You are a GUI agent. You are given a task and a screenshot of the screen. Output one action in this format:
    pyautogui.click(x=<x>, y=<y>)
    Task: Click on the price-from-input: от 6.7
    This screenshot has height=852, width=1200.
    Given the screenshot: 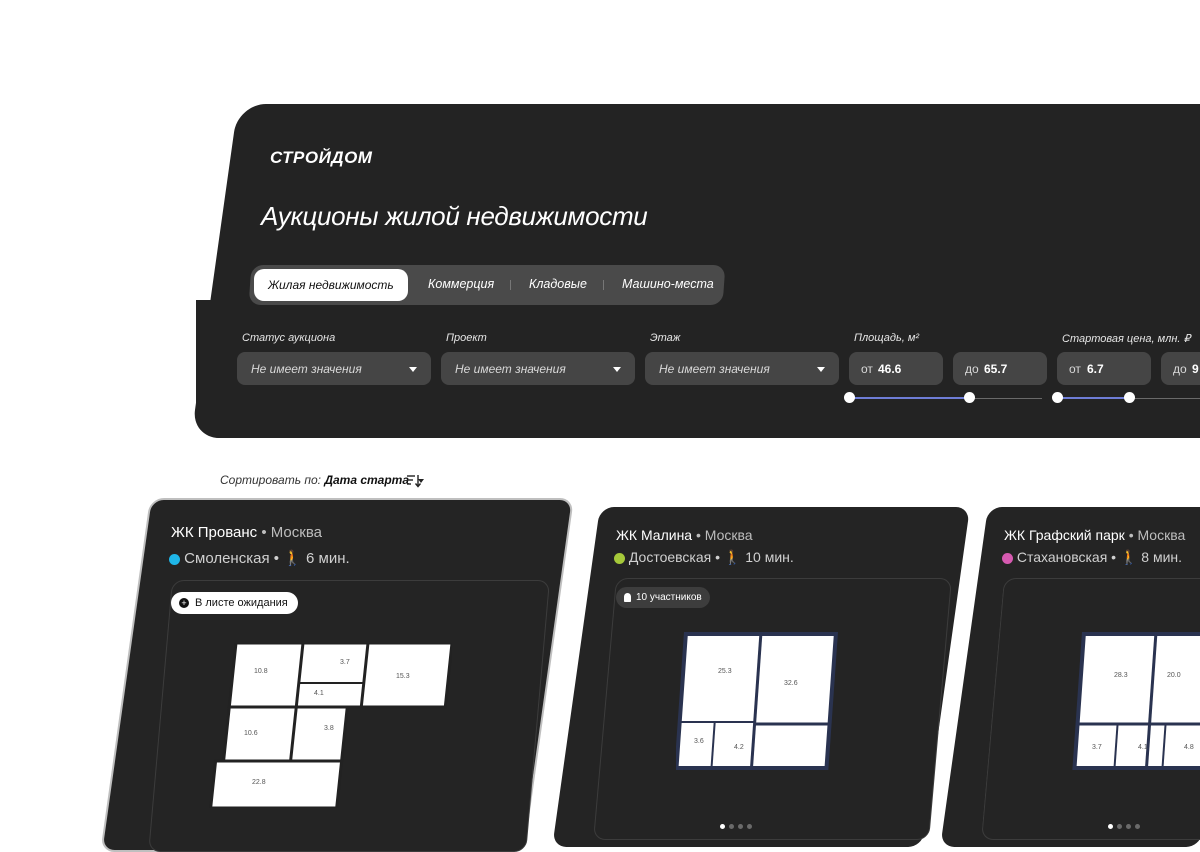 What is the action you would take?
    pyautogui.click(x=1104, y=368)
    